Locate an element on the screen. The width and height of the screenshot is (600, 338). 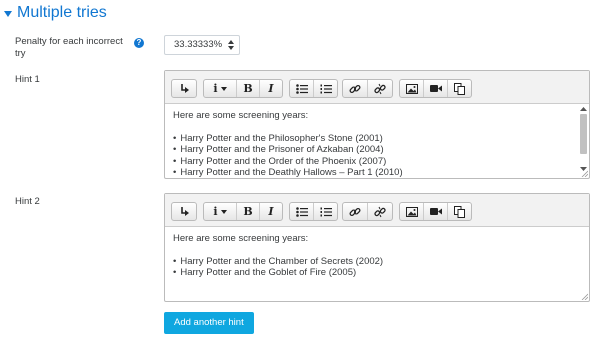
penalty-select-value: 33.33333% is located at coordinates (198, 44).